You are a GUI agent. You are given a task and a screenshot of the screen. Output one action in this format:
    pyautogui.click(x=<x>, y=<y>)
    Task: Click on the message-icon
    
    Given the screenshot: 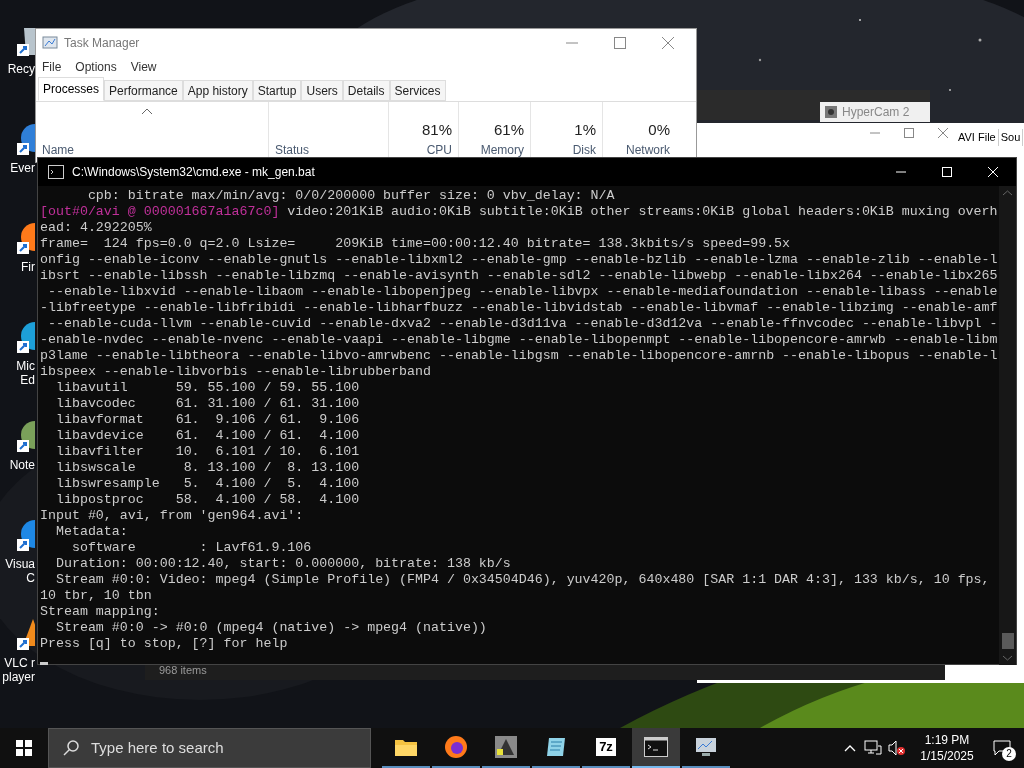 What is the action you would take?
    pyautogui.click(x=1002, y=748)
    